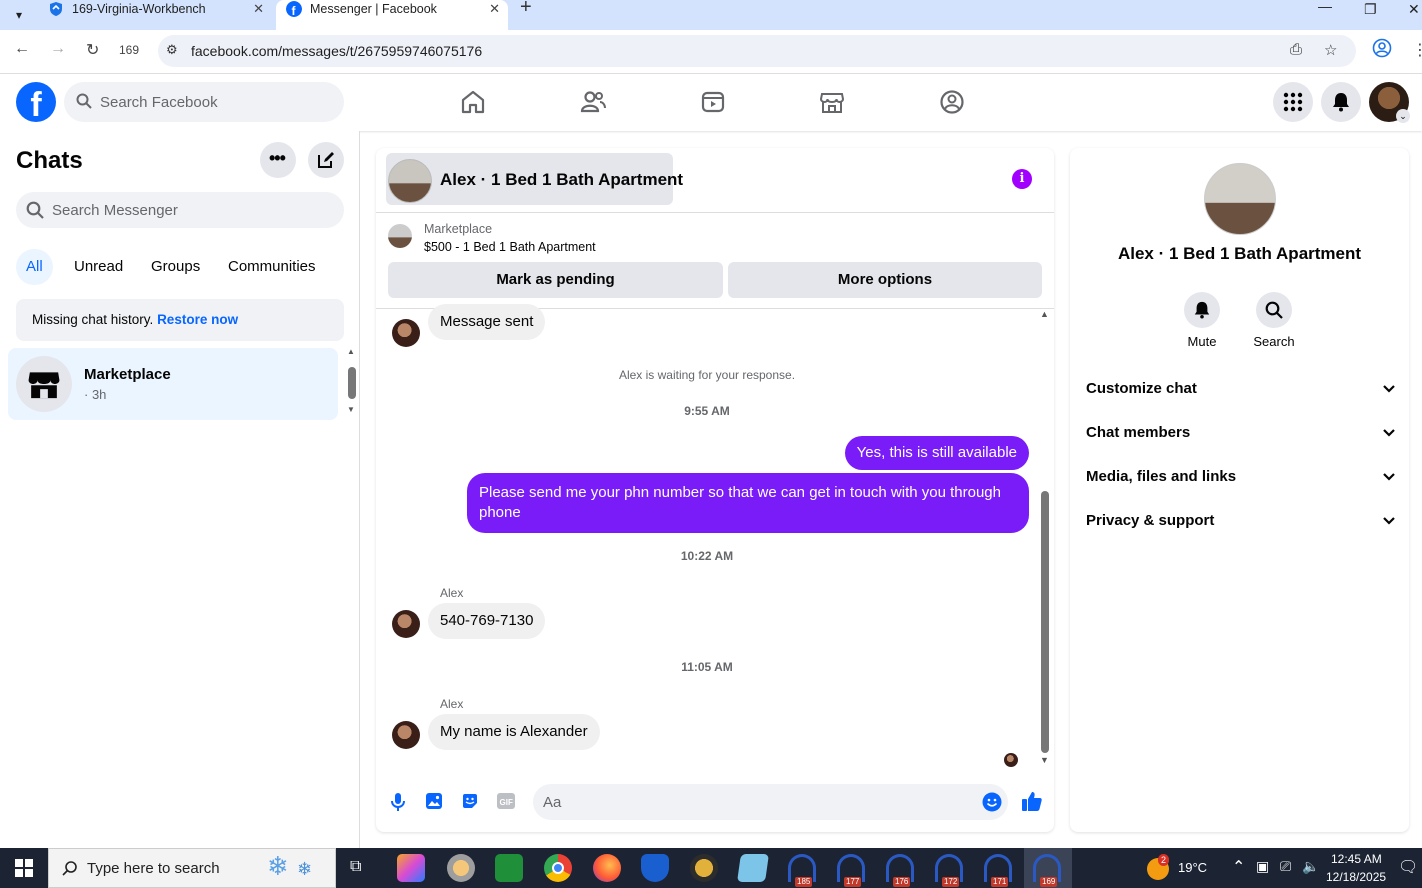  I want to click on thumbs-up-icon, so click(1032, 801).